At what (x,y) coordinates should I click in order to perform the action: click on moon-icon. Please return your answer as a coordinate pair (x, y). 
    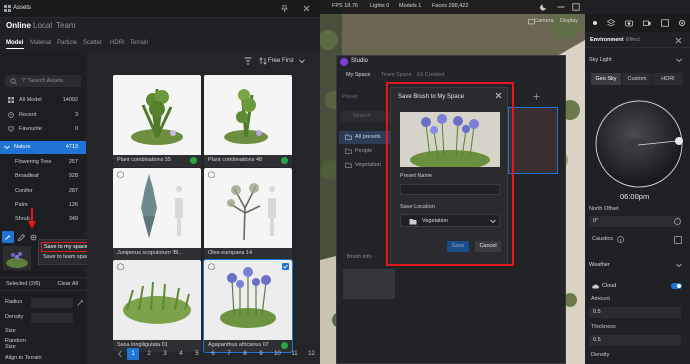
    Looking at the image, I should click on (544, 7).